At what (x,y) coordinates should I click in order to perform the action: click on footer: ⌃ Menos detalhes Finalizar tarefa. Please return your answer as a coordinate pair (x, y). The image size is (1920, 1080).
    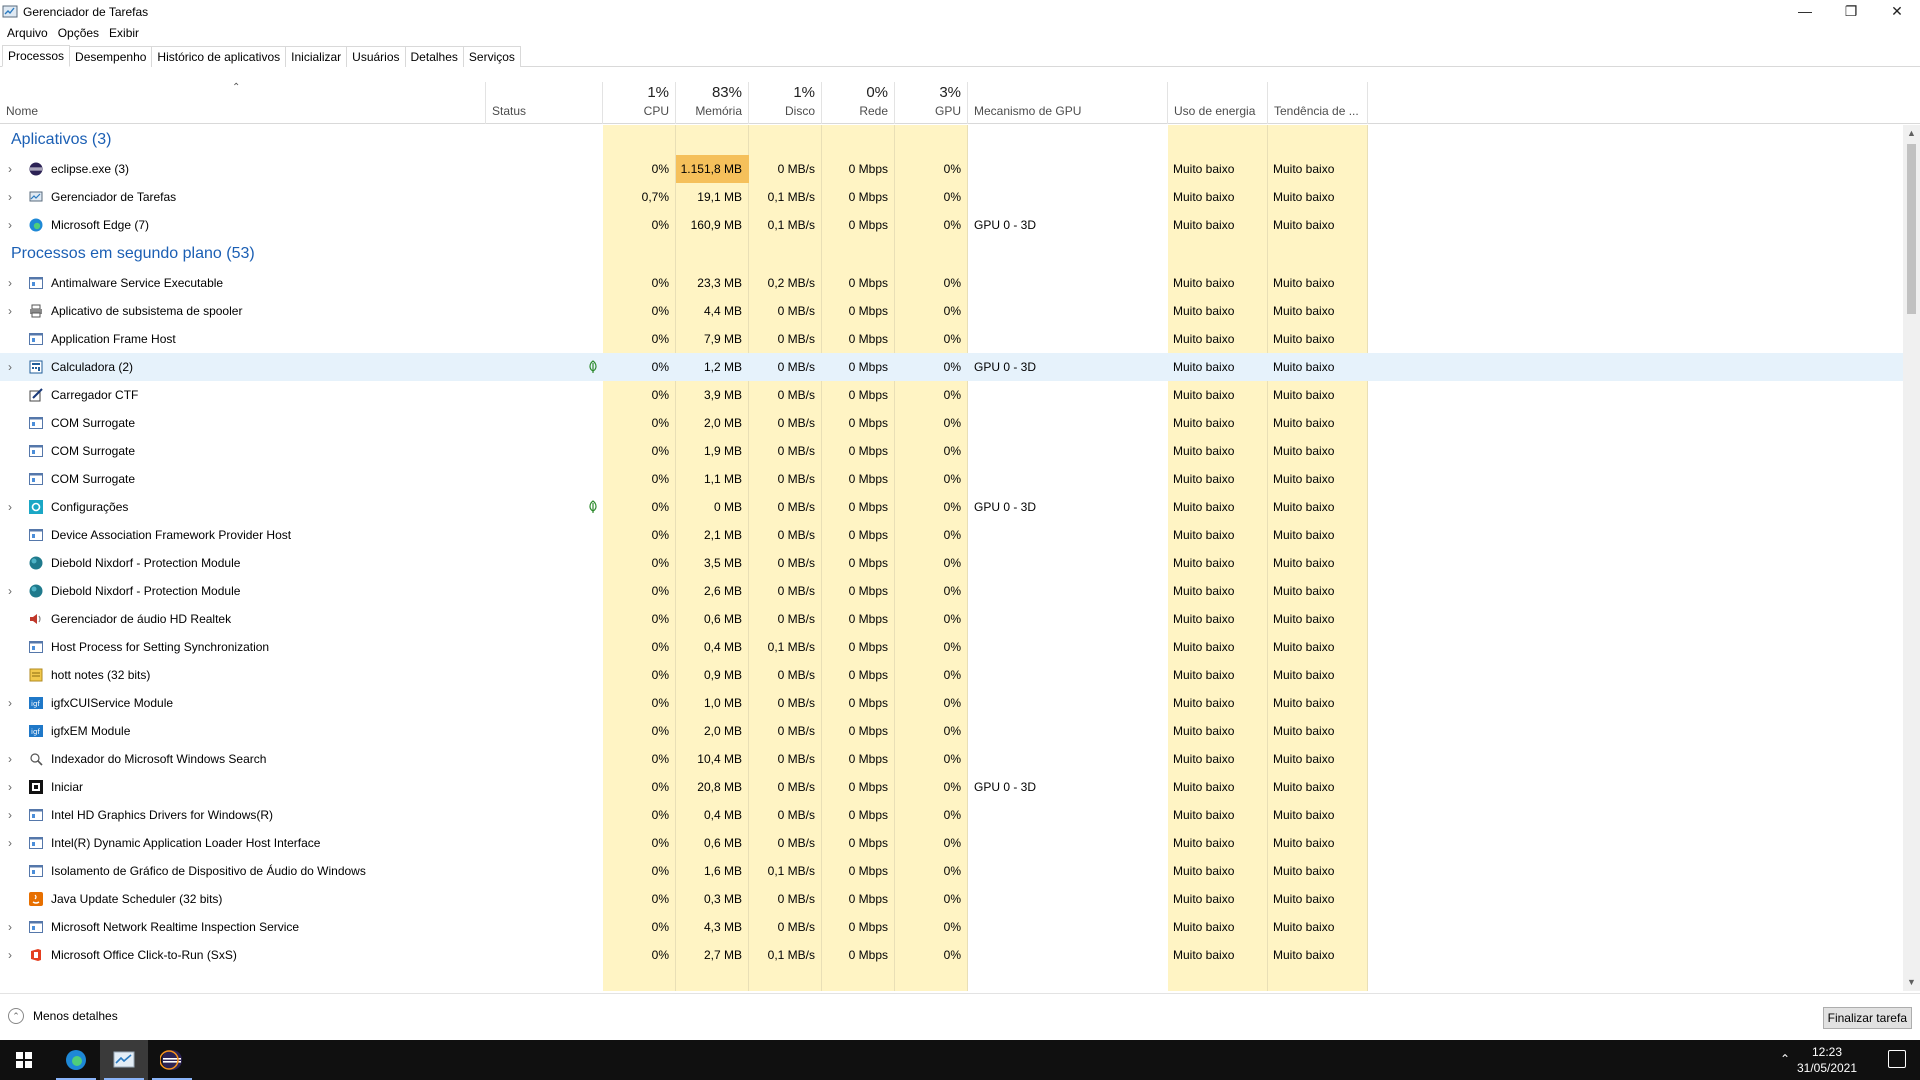
    Looking at the image, I should click on (960, 1016).